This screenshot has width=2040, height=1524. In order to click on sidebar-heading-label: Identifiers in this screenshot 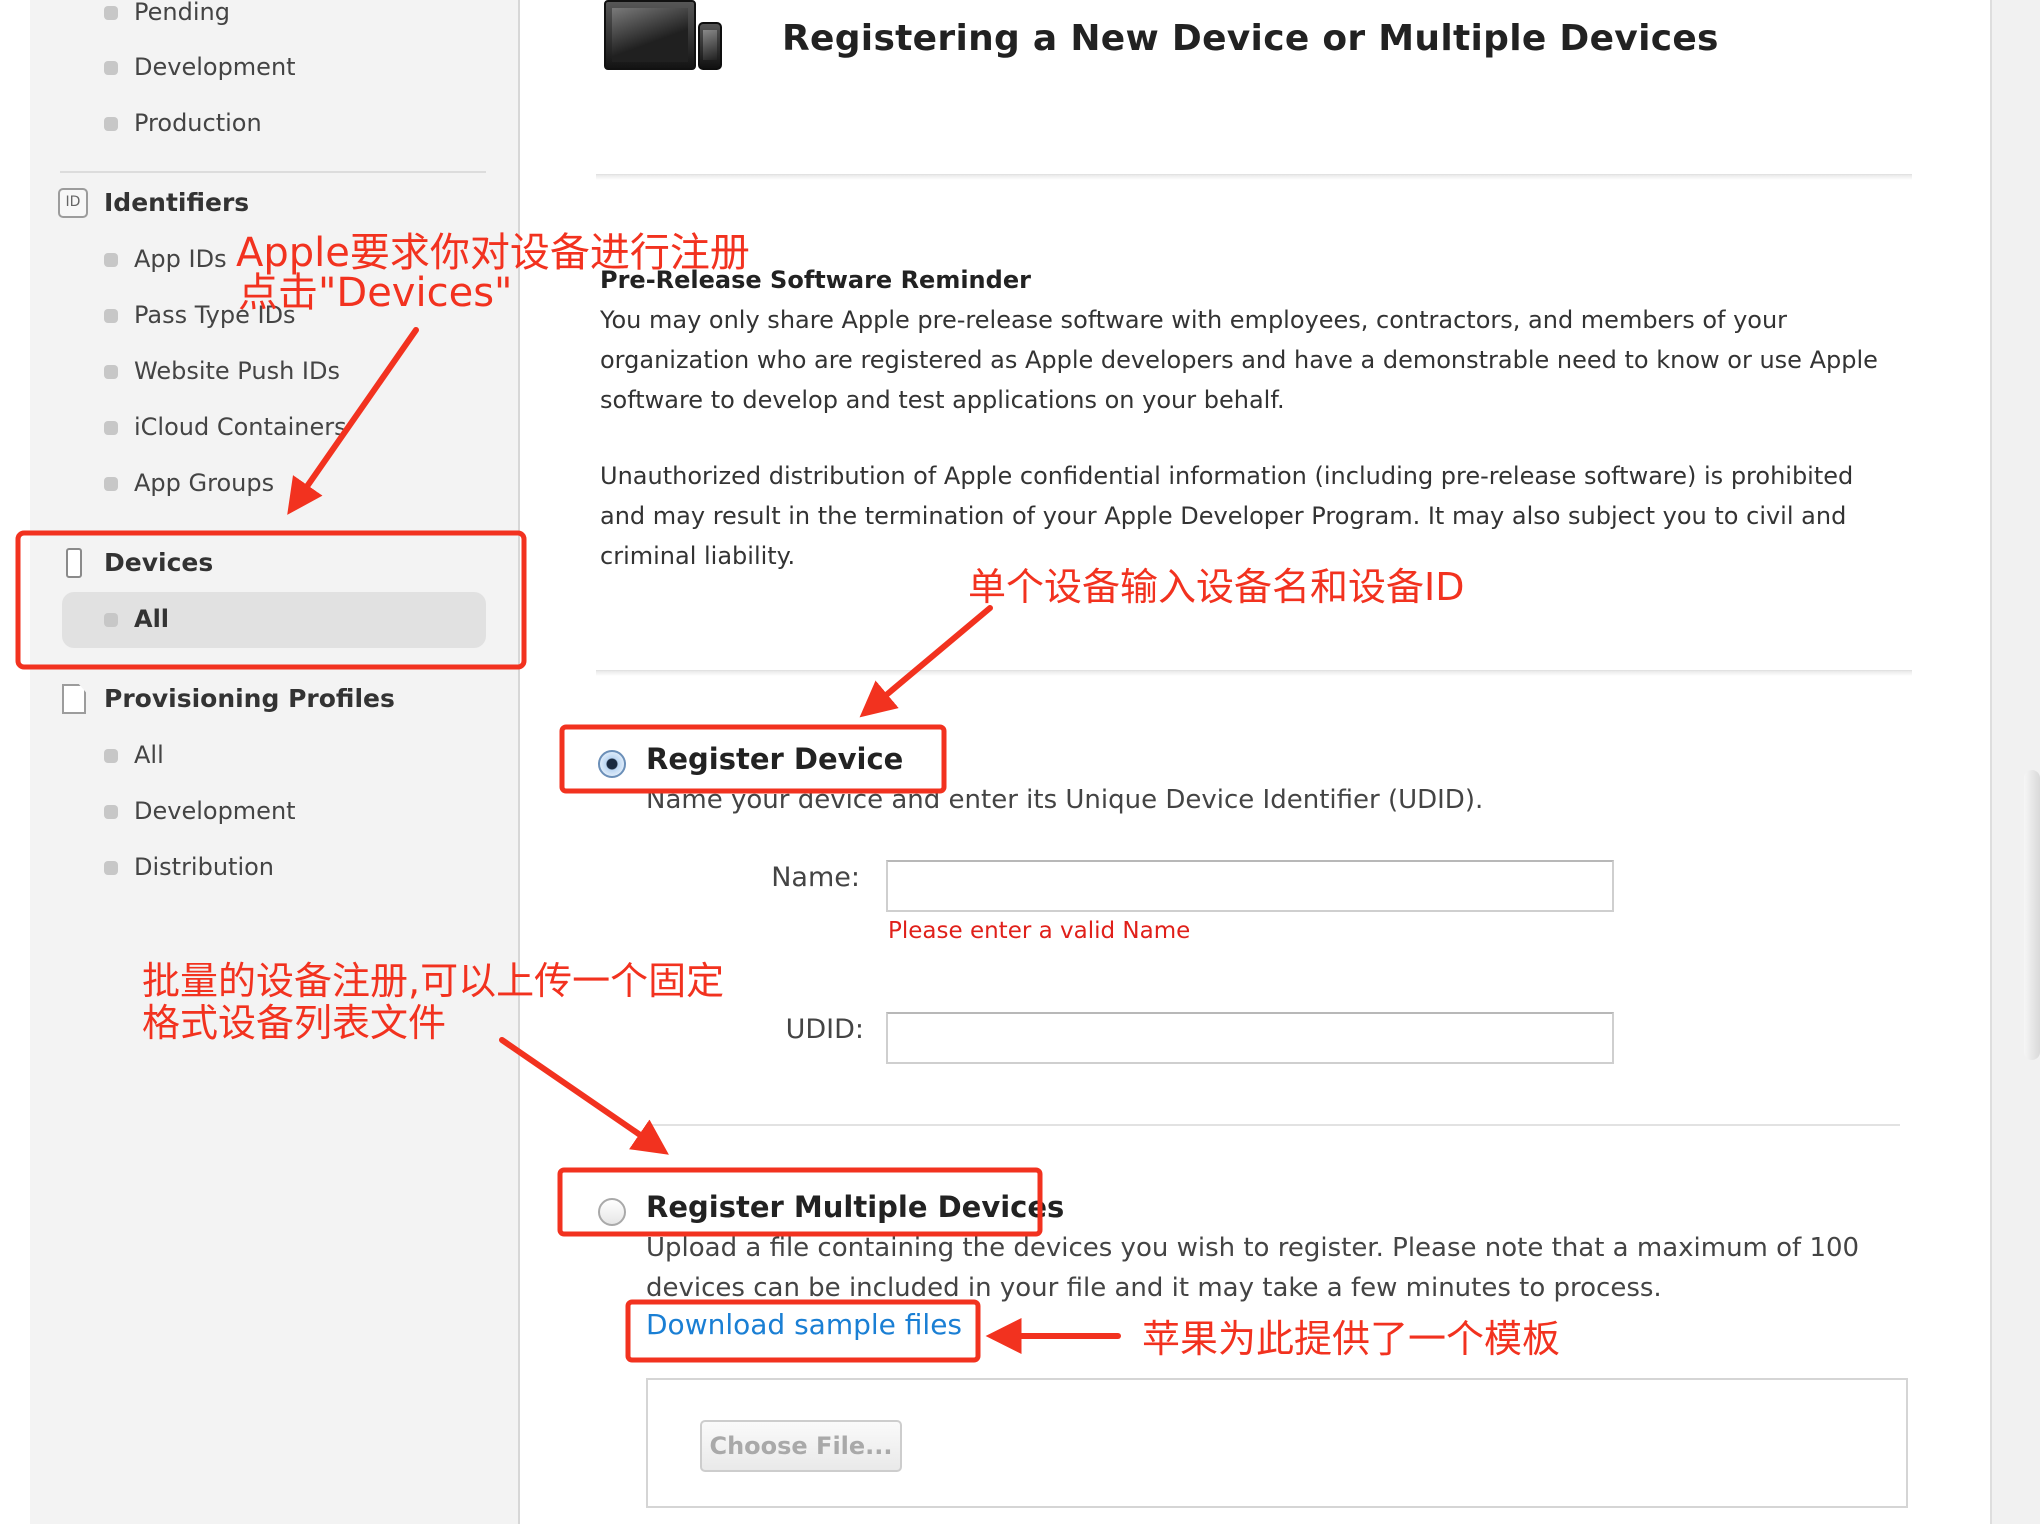, I will do `click(177, 202)`.